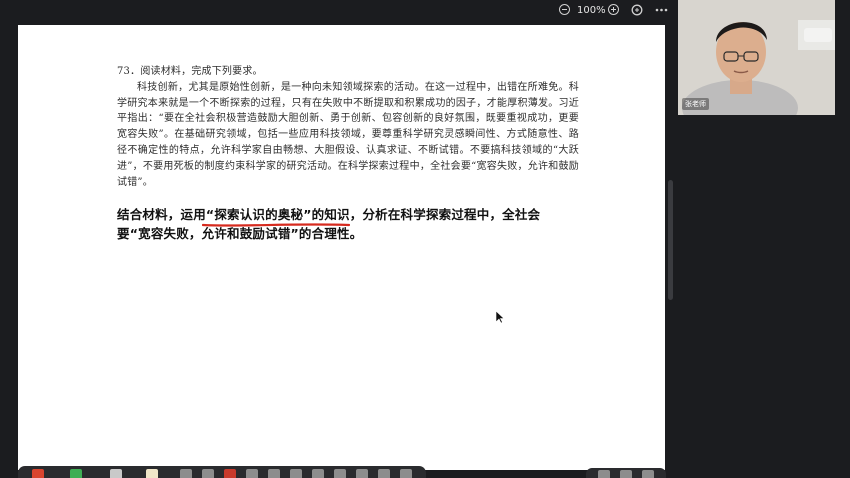 This screenshot has height=478, width=850. Describe the element at coordinates (274, 473) in the screenshot. I see `table-tool-icon` at that location.